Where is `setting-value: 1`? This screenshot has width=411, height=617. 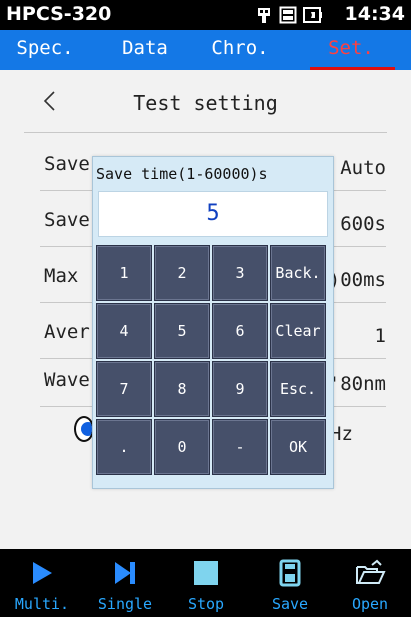 setting-value: 1 is located at coordinates (380, 336).